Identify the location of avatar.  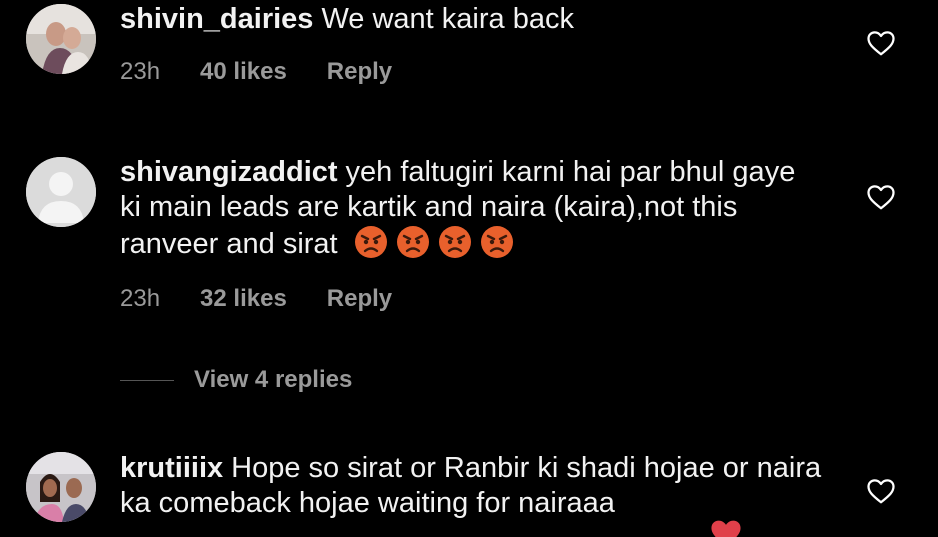
(61, 487).